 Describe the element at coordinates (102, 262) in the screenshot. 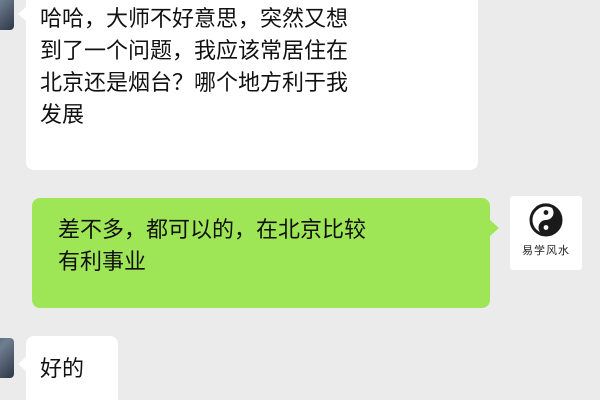

I see `message-line: 有利事业` at that location.